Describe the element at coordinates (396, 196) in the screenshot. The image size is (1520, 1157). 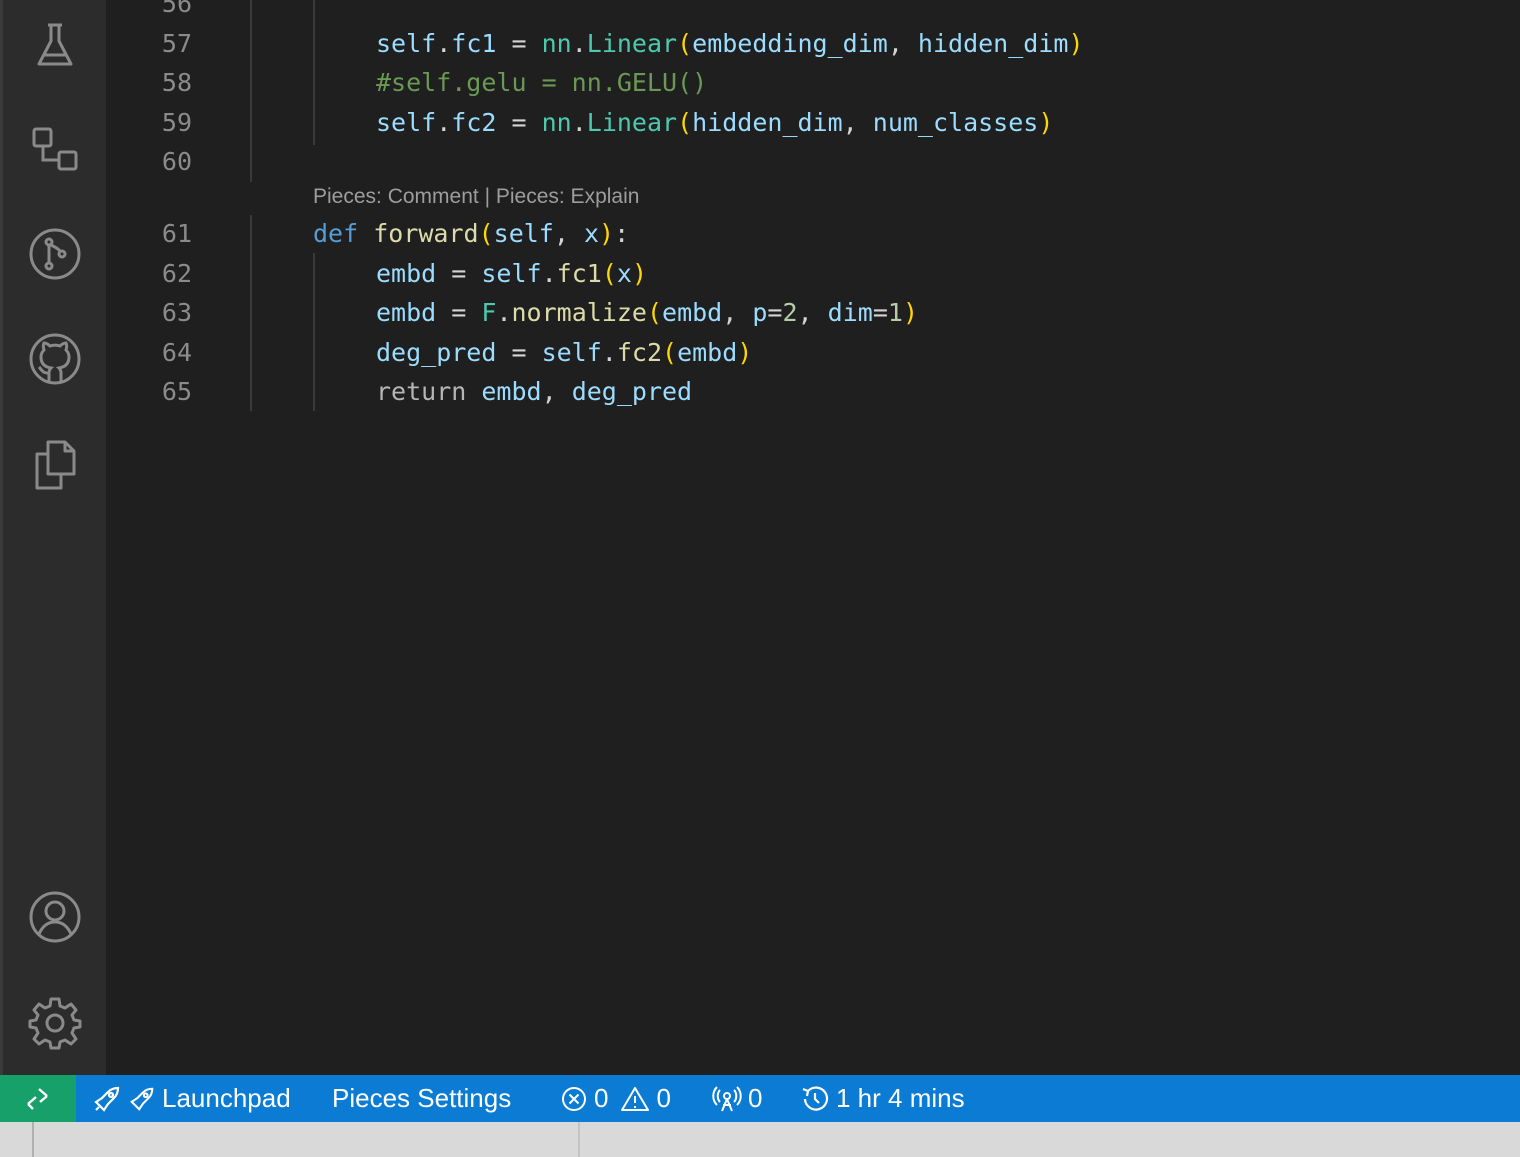
I see `pieces-comment-link: Pieces: Comment` at that location.